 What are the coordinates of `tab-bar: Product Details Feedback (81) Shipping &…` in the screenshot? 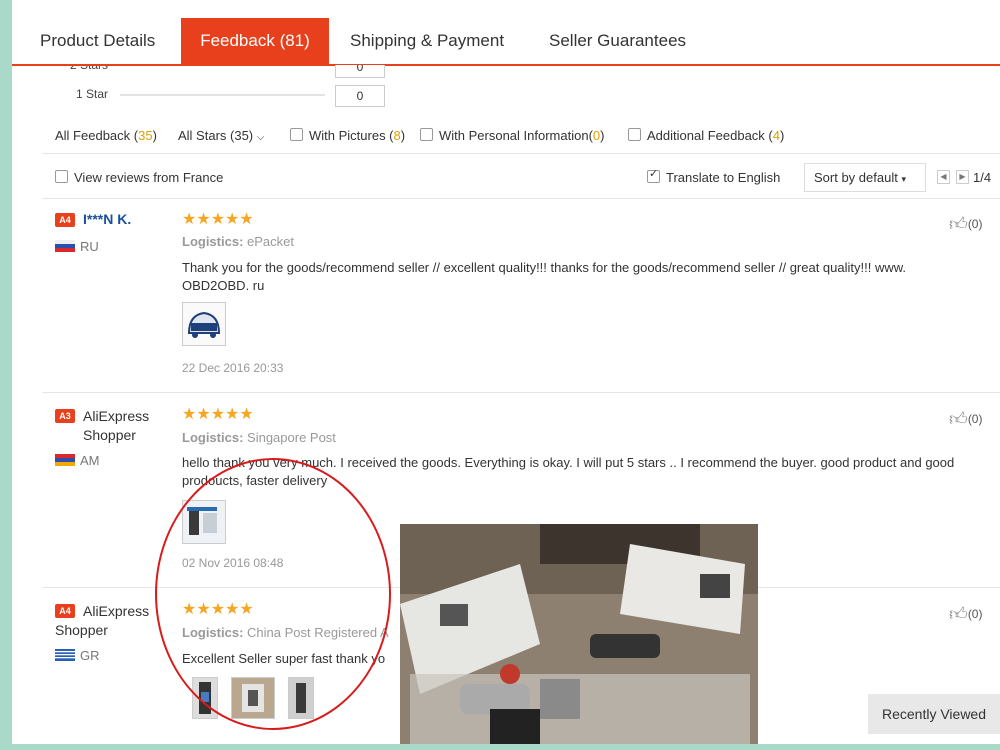 It's located at (506, 42).